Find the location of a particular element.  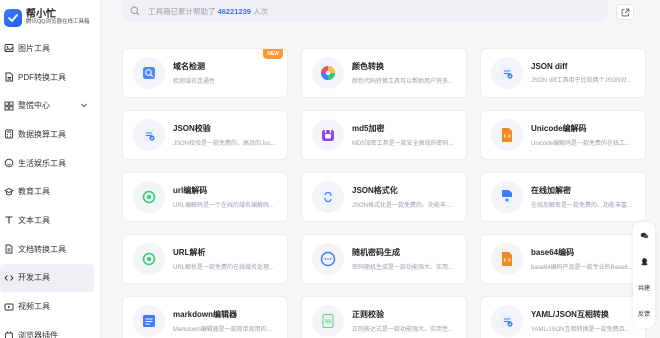

new-badge: NEW is located at coordinates (273, 54).